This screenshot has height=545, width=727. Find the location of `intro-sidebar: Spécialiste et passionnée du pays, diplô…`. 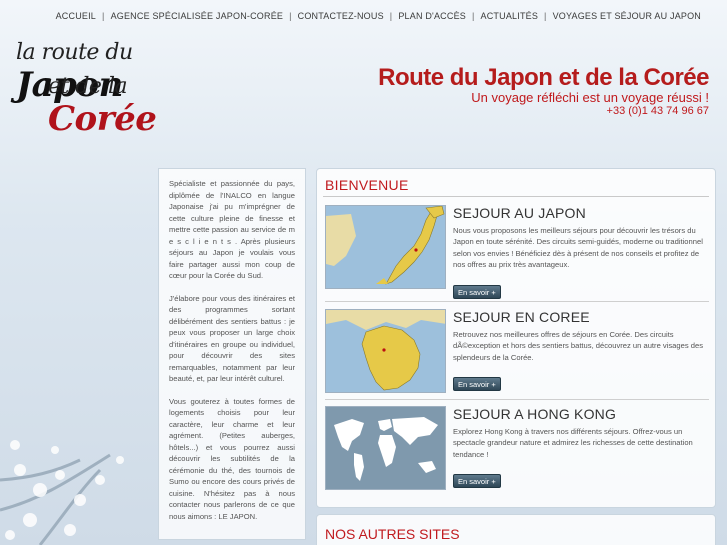

intro-sidebar: Spécialiste et passionnée du pays, diplô… is located at coordinates (232, 354).